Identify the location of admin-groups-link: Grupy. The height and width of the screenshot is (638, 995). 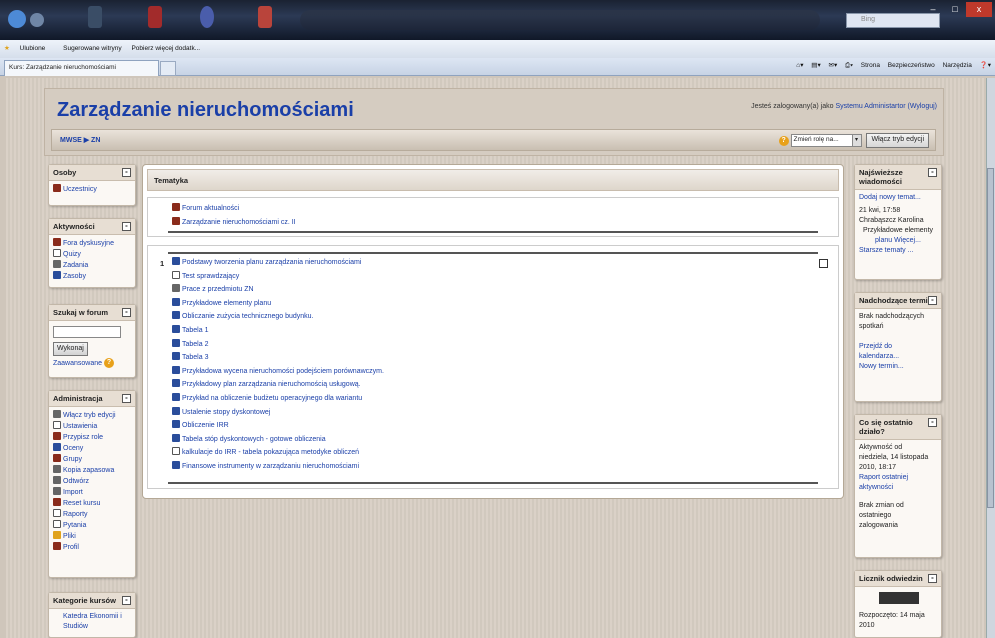
(92, 459).